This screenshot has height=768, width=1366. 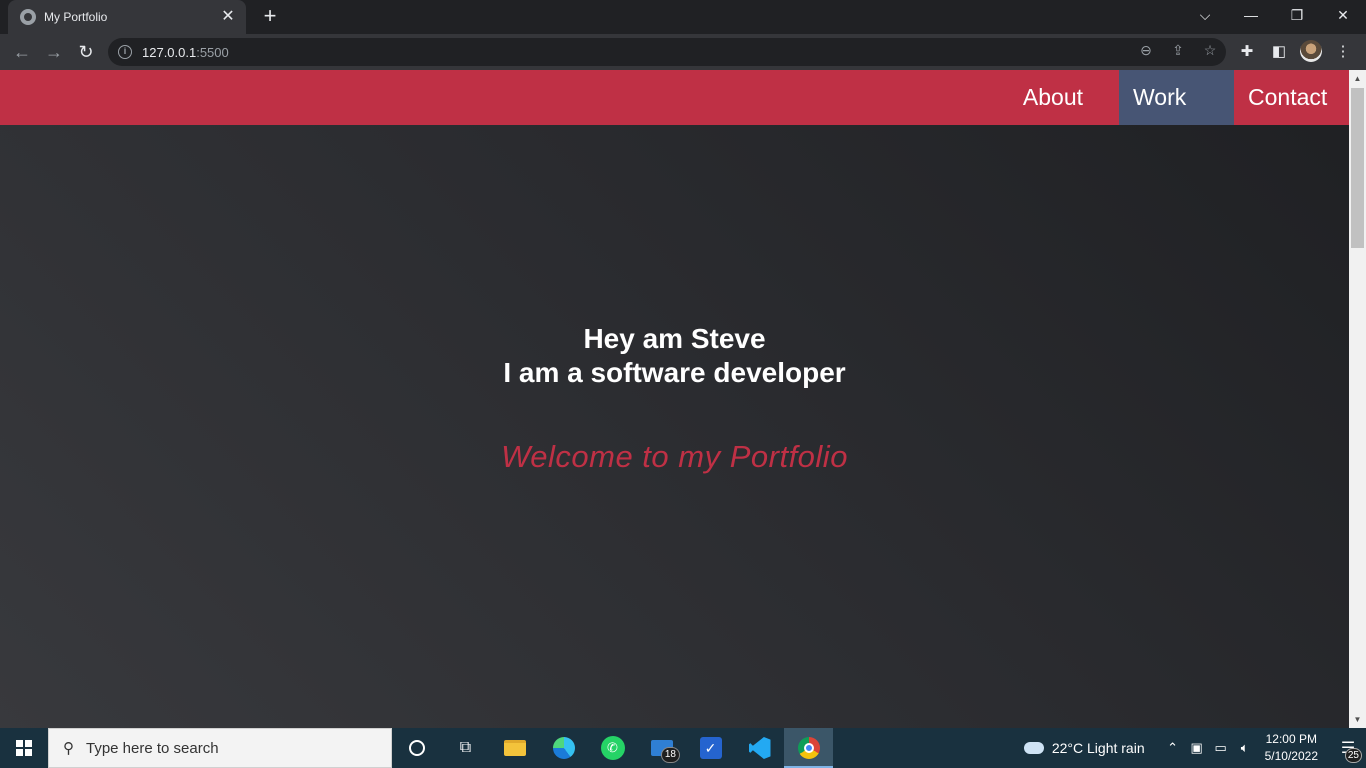 What do you see at coordinates (125, 52) in the screenshot?
I see `site-info-icon: i` at bounding box center [125, 52].